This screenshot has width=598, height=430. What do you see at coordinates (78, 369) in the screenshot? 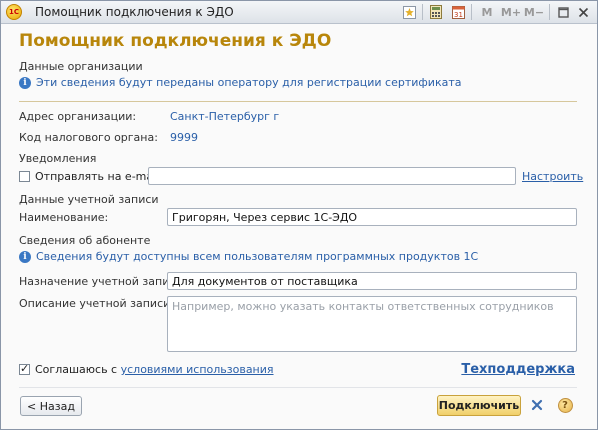
I see `agreement-prefix: Соглашаюсь с` at bounding box center [78, 369].